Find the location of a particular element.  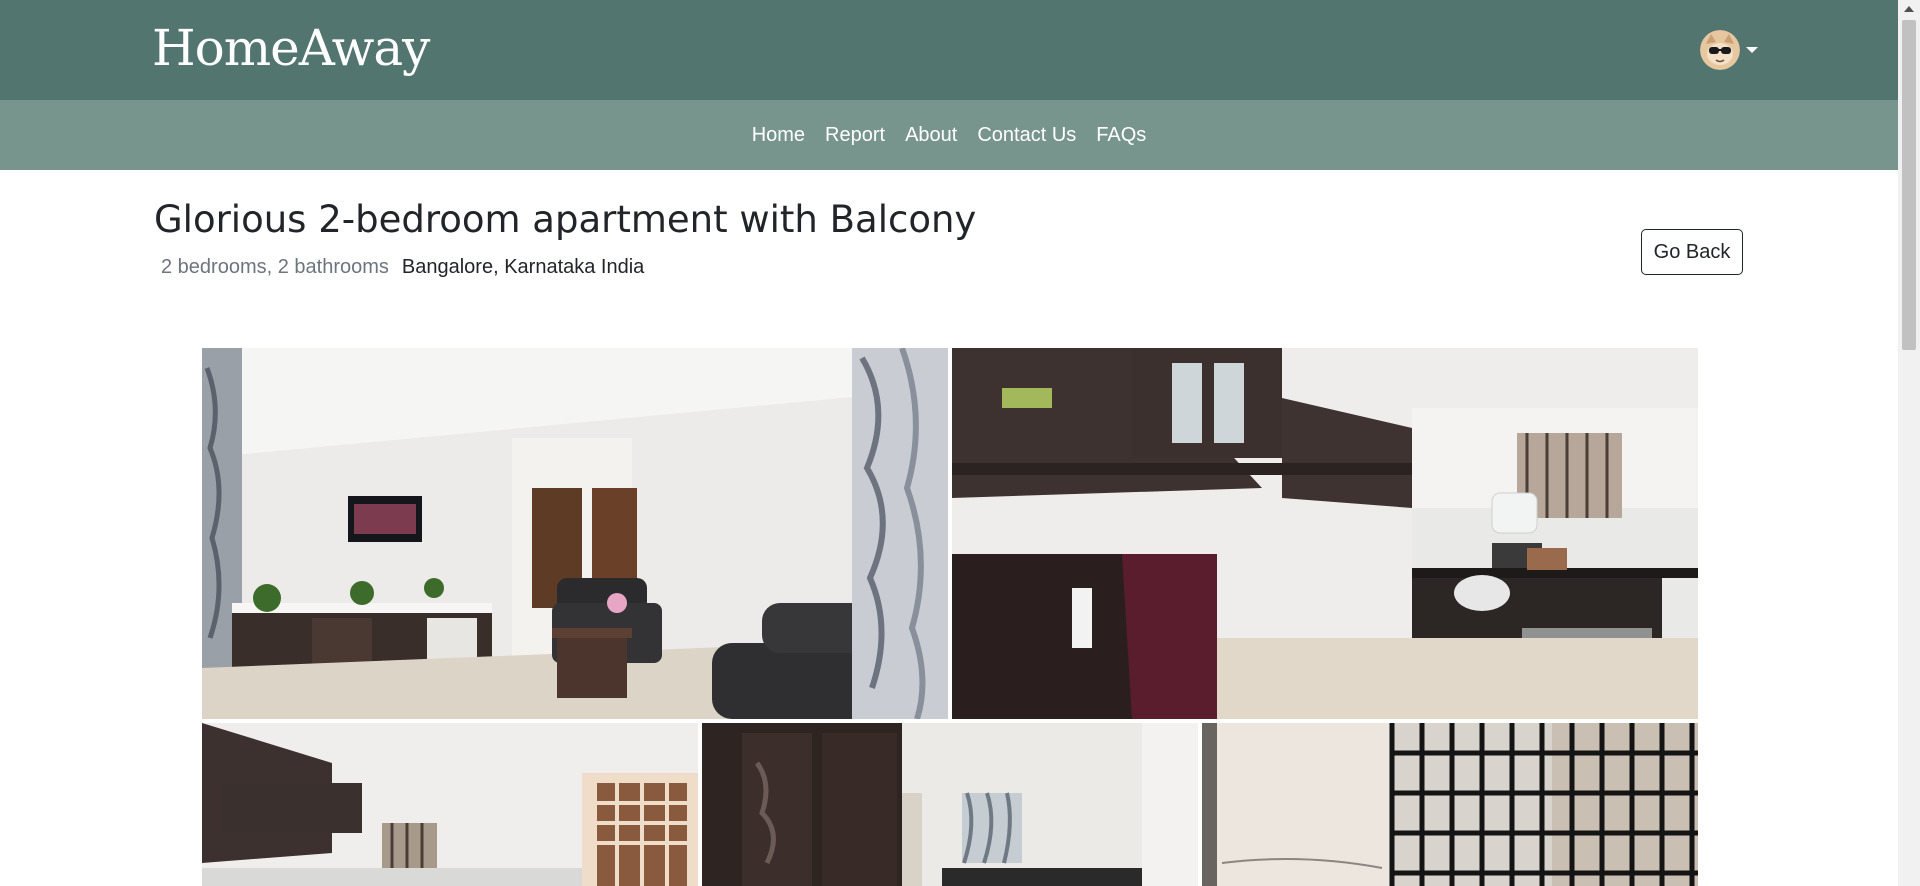

user-menu-toggle is located at coordinates (1729, 50).